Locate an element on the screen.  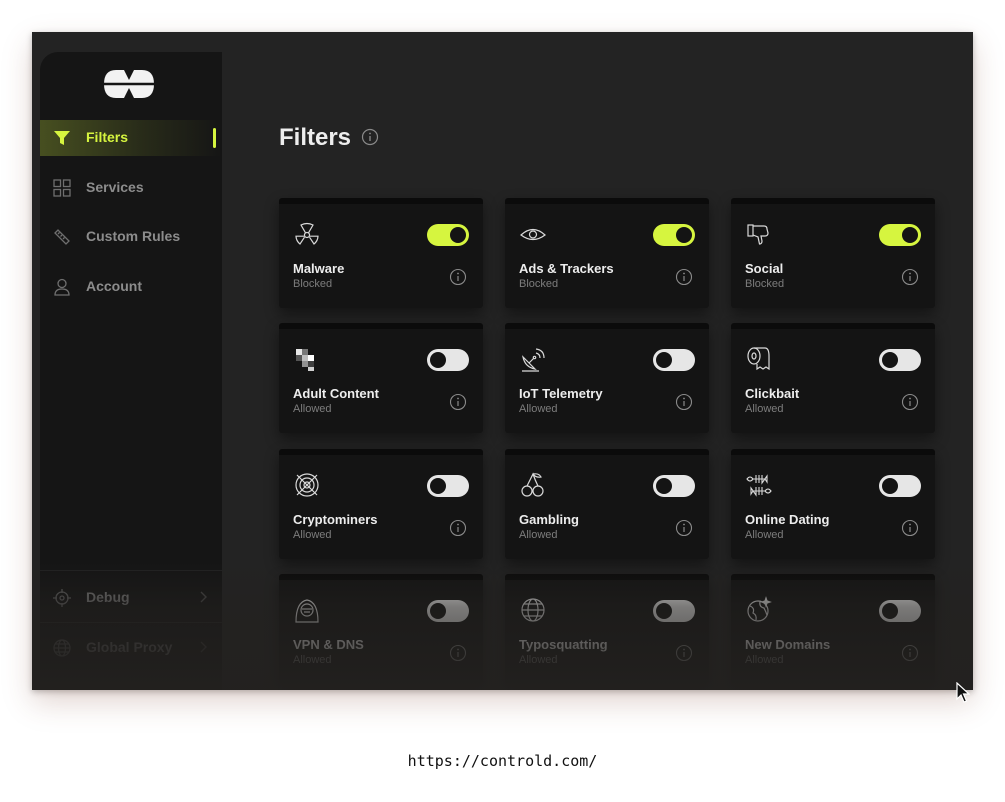
new-globe-icon is located at coordinates (759, 609).